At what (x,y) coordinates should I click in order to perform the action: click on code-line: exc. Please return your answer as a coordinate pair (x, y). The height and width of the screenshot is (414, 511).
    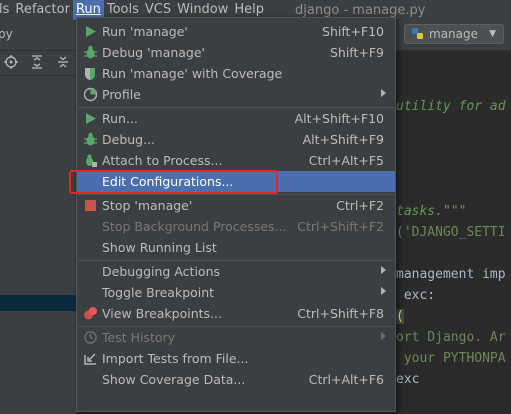
    Looking at the image, I should click on (408, 379).